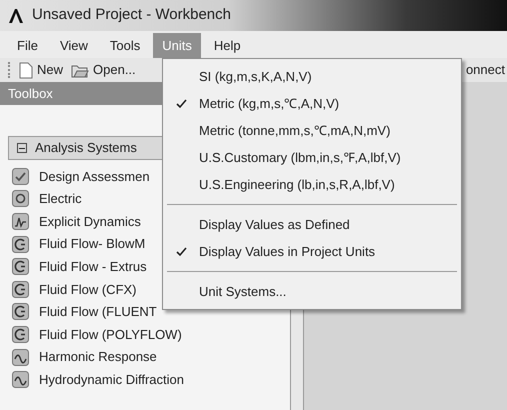 The height and width of the screenshot is (410, 507). Describe the element at coordinates (60, 199) in the screenshot. I see `toolbox-item: Electric` at that location.